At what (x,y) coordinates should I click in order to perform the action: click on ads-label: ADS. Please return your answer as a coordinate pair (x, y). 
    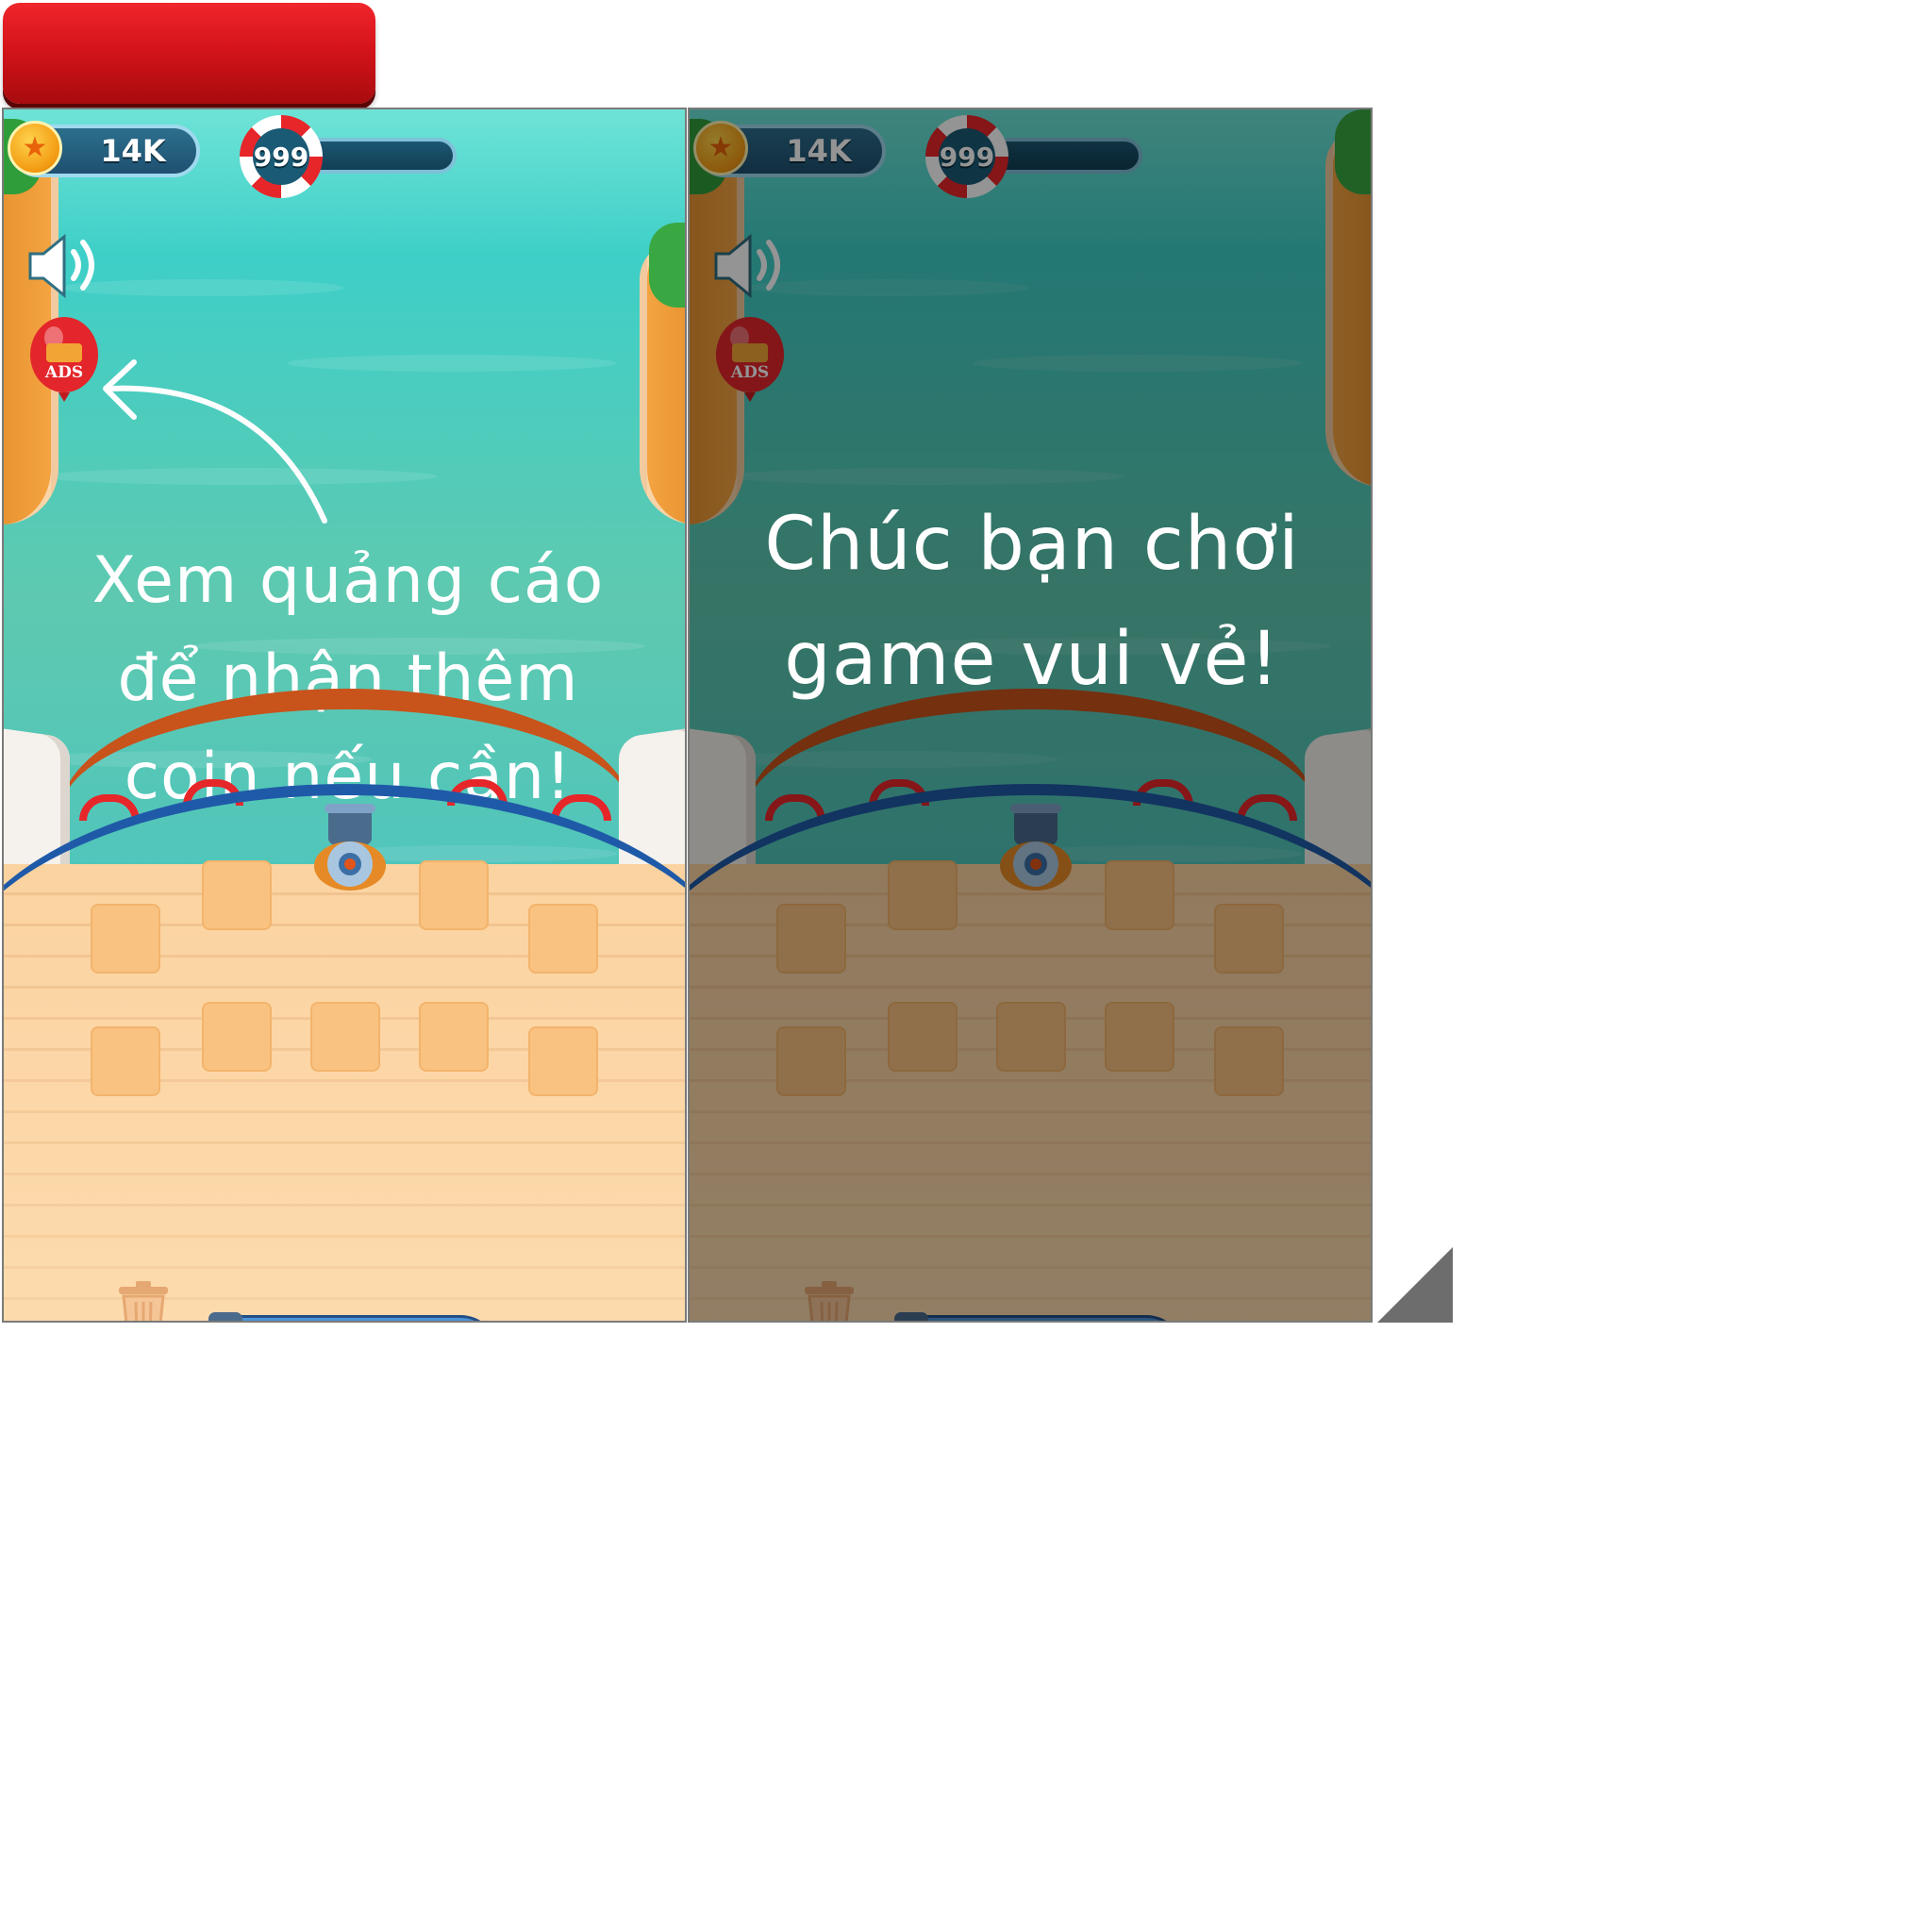
    Looking at the image, I should click on (64, 372).